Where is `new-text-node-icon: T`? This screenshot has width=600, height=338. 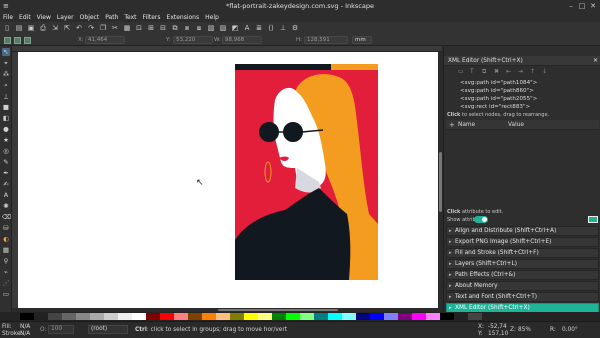
new-text-node-icon: T is located at coordinates (472, 71).